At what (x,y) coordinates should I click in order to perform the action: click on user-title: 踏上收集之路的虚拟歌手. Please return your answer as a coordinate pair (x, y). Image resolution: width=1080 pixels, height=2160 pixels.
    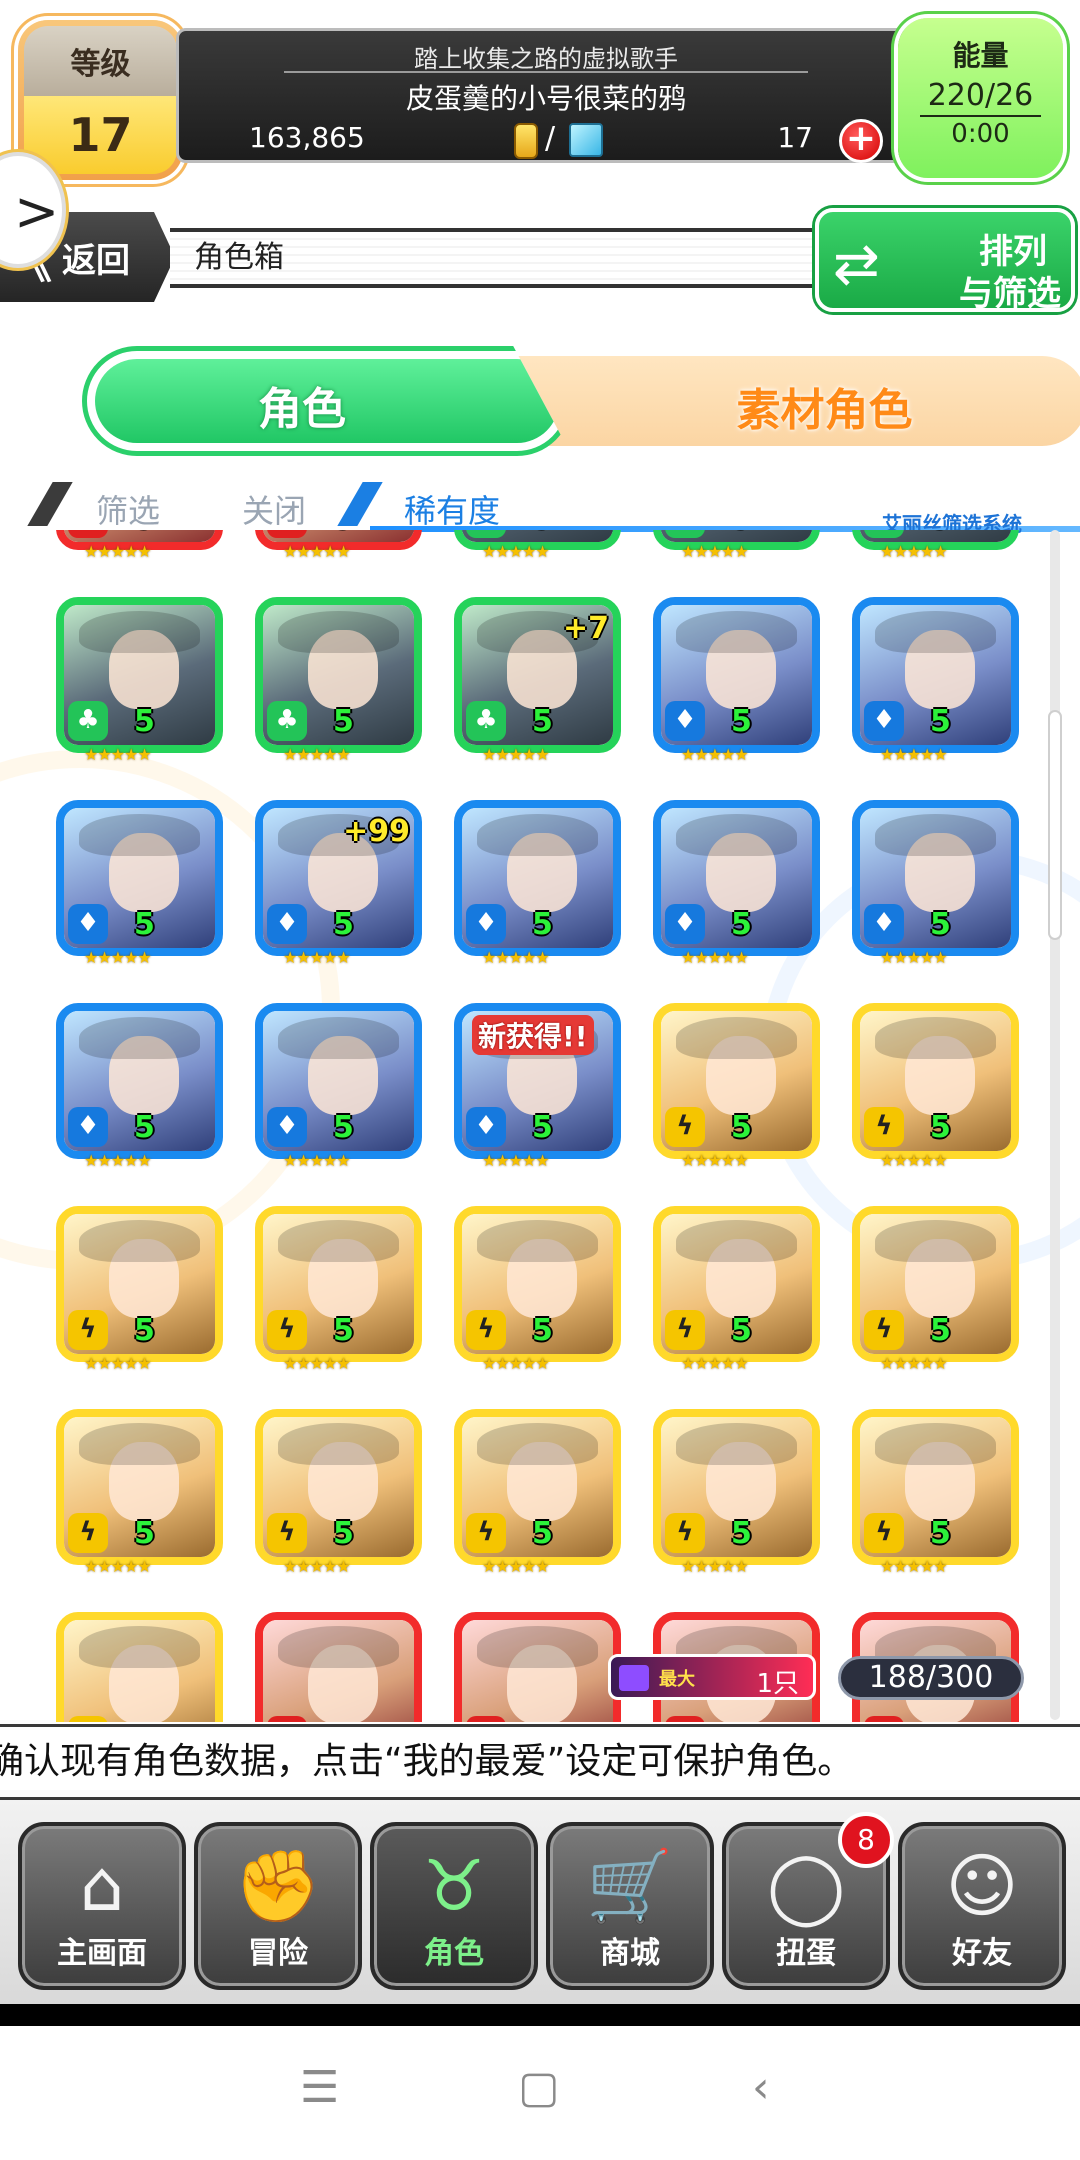
    Looking at the image, I should click on (546, 59).